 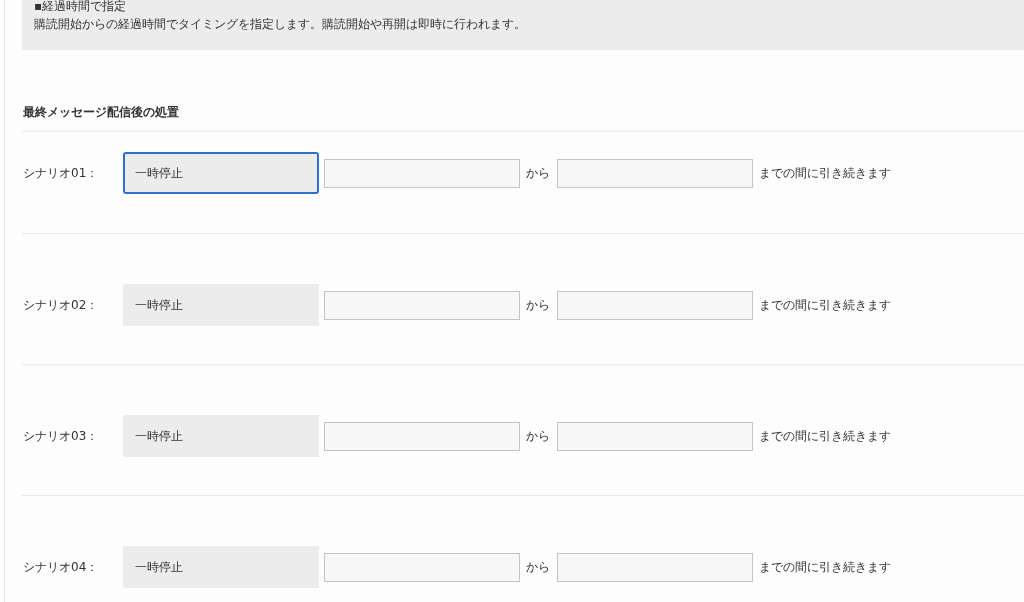 I want to click on section-heading: 最終メッセージ配信後の処置, so click(x=101, y=112).